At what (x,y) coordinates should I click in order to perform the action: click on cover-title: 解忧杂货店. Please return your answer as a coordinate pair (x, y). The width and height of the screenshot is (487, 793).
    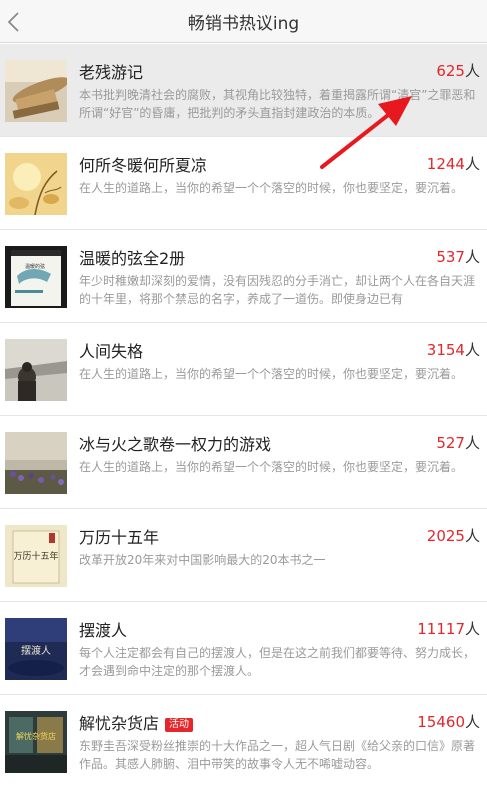
    Looking at the image, I should click on (36, 736).